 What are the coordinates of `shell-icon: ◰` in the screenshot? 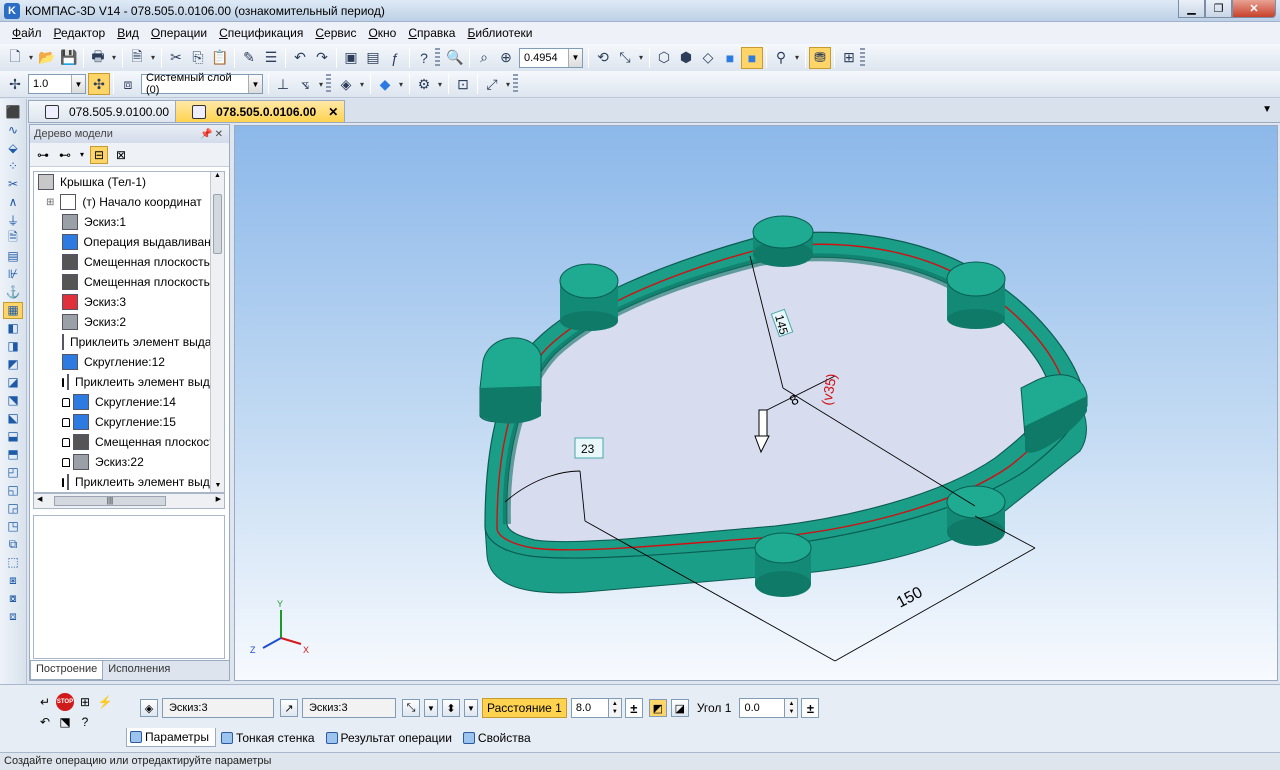 It's located at (13, 472).